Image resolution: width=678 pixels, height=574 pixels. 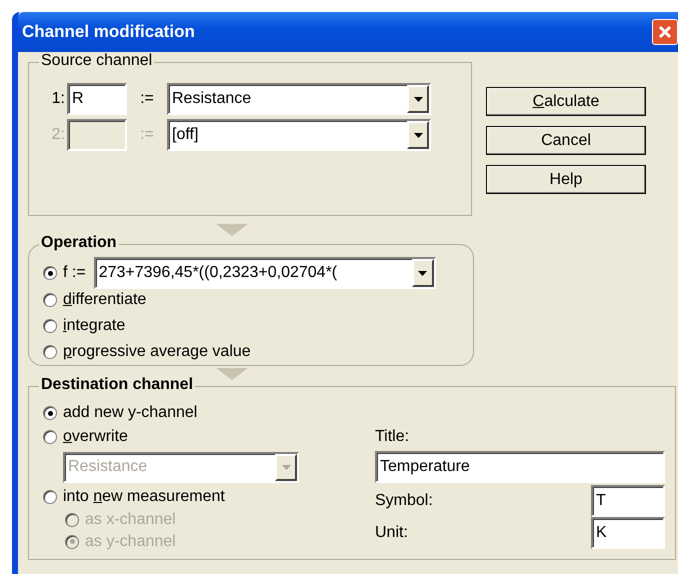 What do you see at coordinates (601, 533) in the screenshot?
I see `field-value: K` at bounding box center [601, 533].